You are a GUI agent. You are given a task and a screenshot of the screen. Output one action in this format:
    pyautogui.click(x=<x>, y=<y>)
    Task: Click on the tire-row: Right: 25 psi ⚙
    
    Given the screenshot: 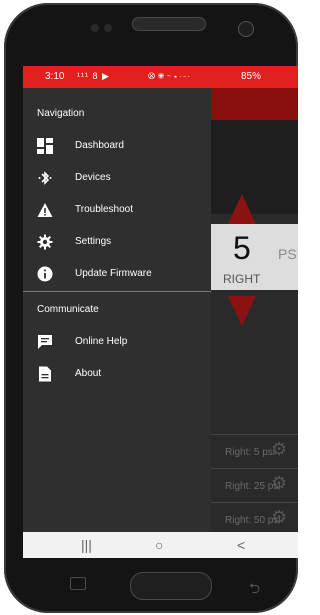 What is the action you would take?
    pyautogui.click(x=254, y=482)
    